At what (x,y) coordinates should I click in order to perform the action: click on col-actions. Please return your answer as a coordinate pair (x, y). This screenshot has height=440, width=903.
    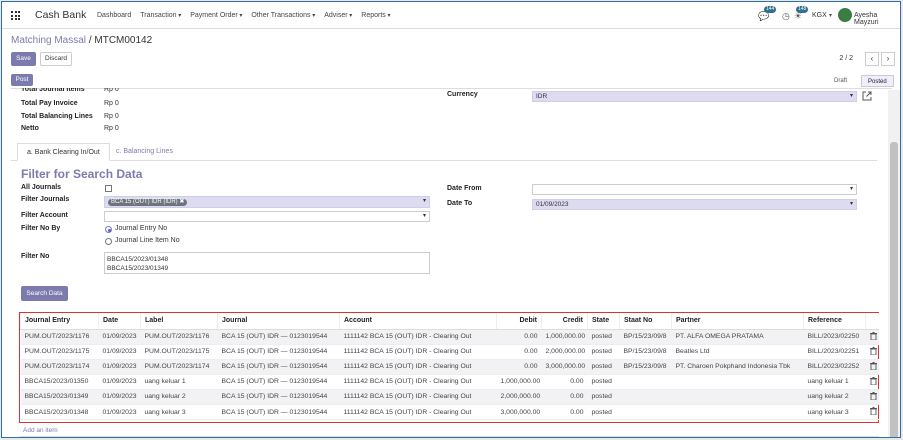
    Looking at the image, I should click on (872, 321).